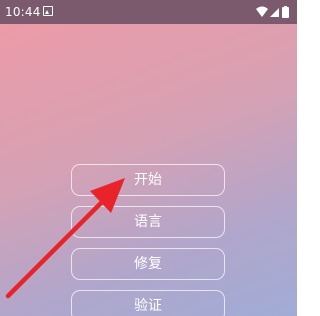 This screenshot has width=320, height=316. I want to click on status-icons-svg, so click(272, 12).